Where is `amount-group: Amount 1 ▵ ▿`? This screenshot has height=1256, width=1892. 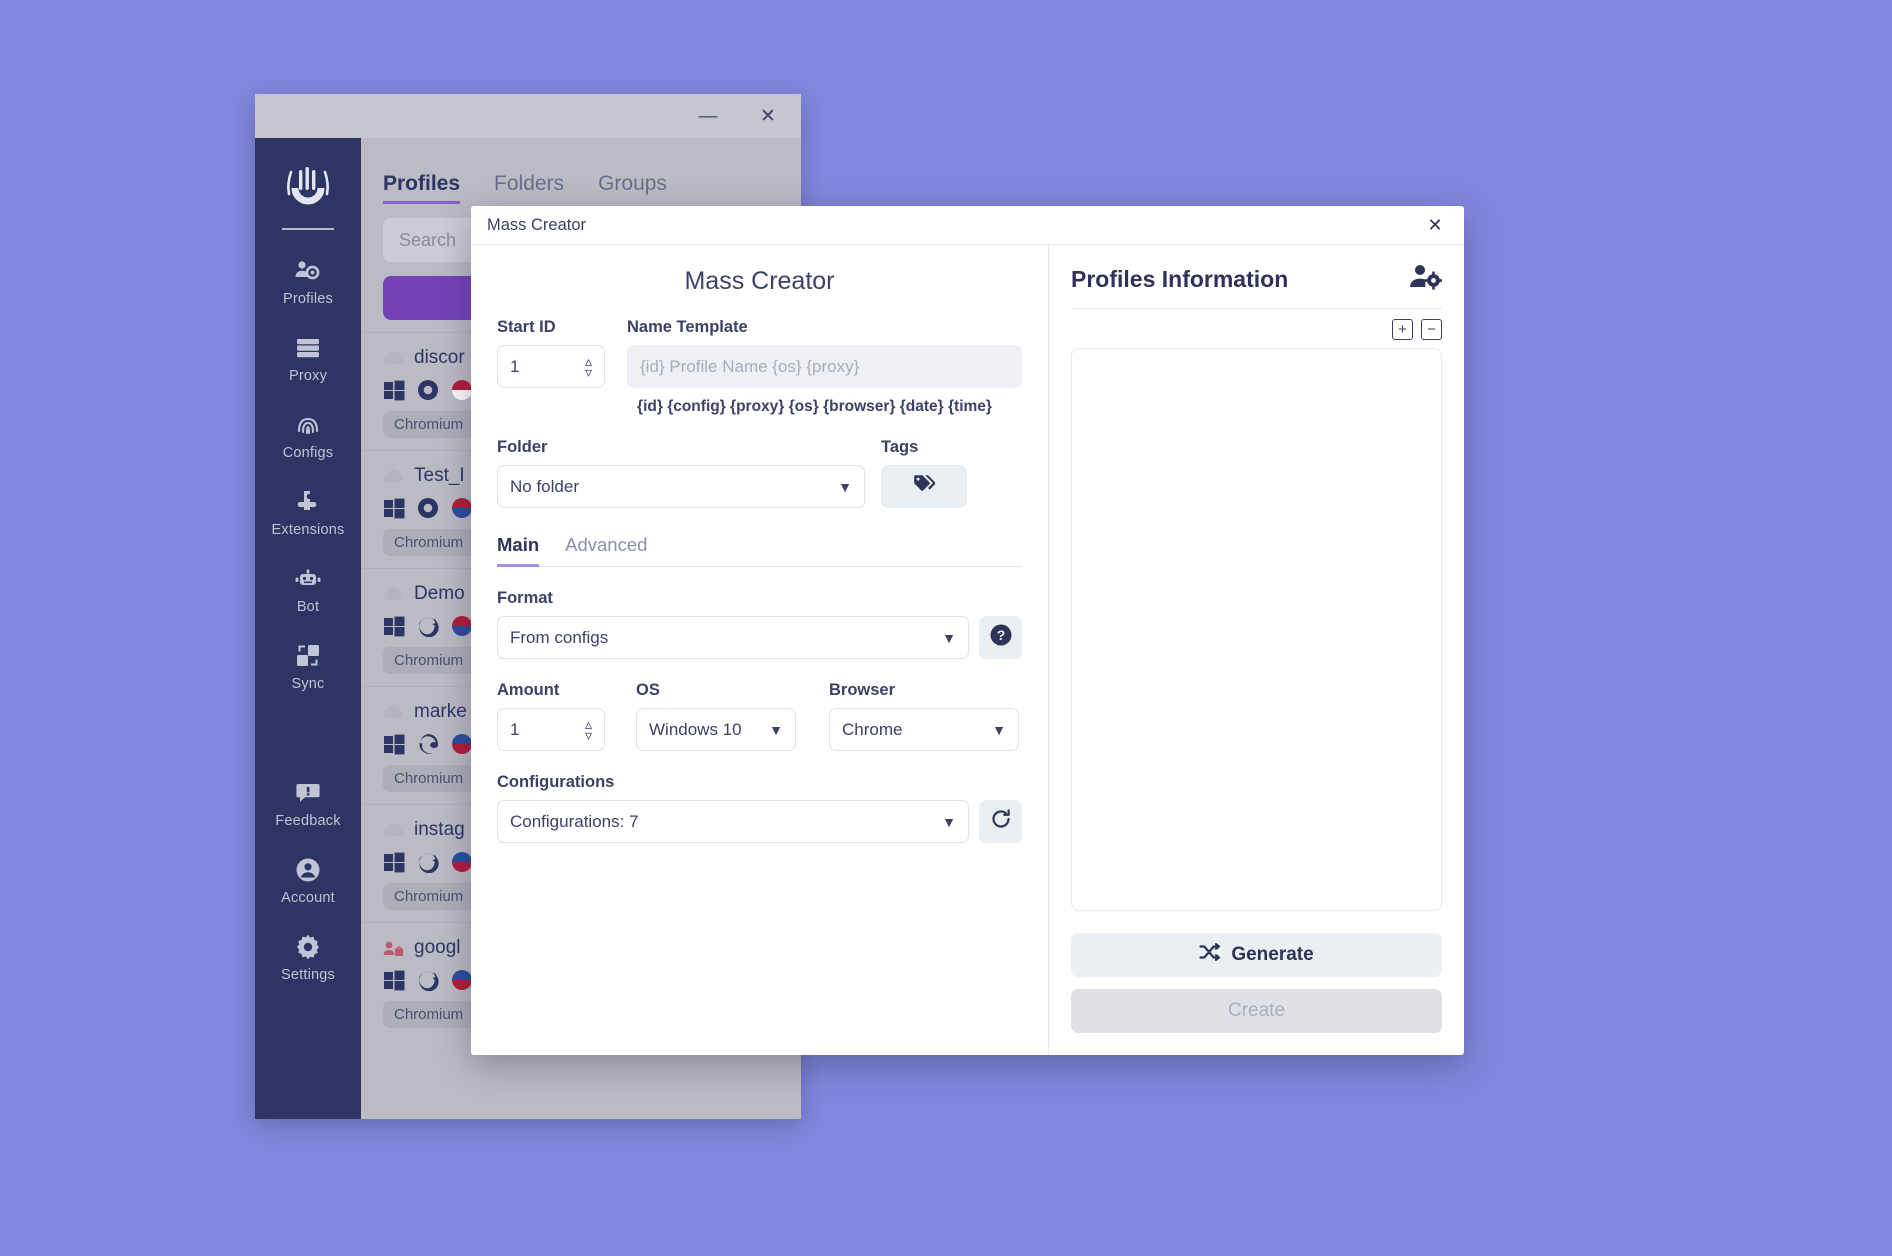
amount-group: Amount 1 ▵ ▿ is located at coordinates (551, 716).